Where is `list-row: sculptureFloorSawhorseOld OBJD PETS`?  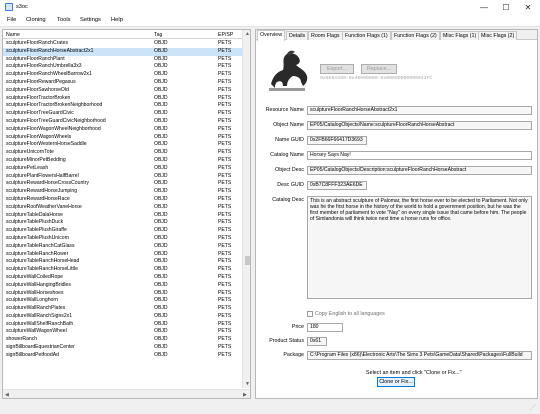 list-row: sculptureFloorSawhorseOld OBJD PETS is located at coordinates (122, 91).